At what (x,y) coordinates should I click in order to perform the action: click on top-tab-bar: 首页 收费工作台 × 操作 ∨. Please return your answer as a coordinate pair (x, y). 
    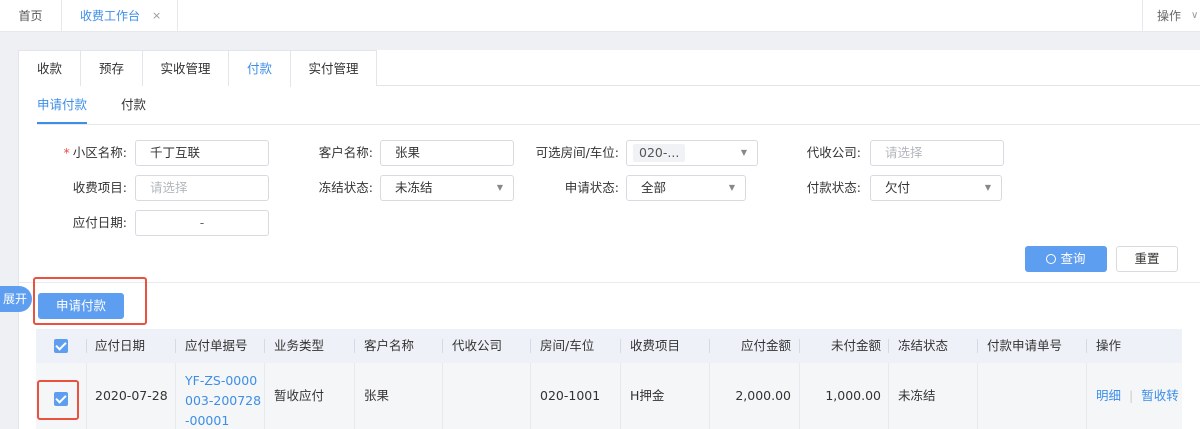
    Looking at the image, I should click on (600, 16).